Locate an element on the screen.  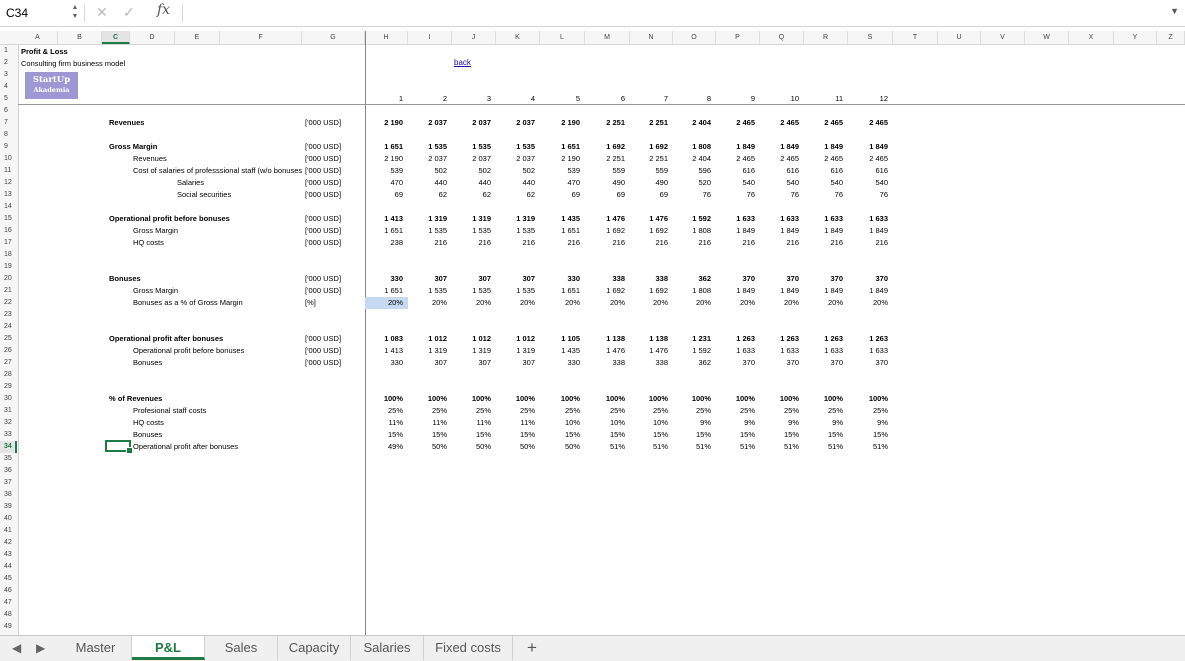
value-cell: 9% is located at coordinates (779, 423).